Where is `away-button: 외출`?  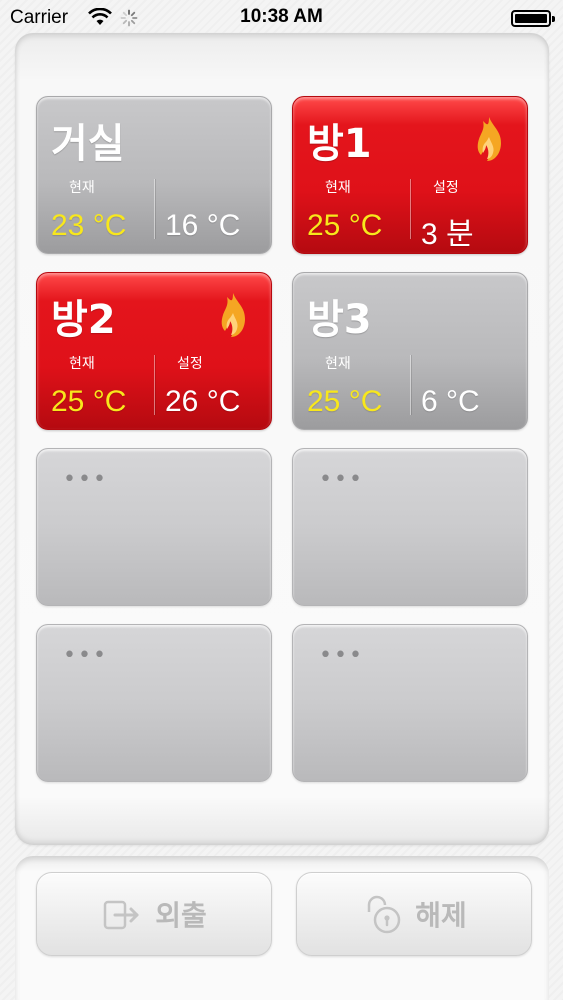 away-button: 외출 is located at coordinates (154, 914).